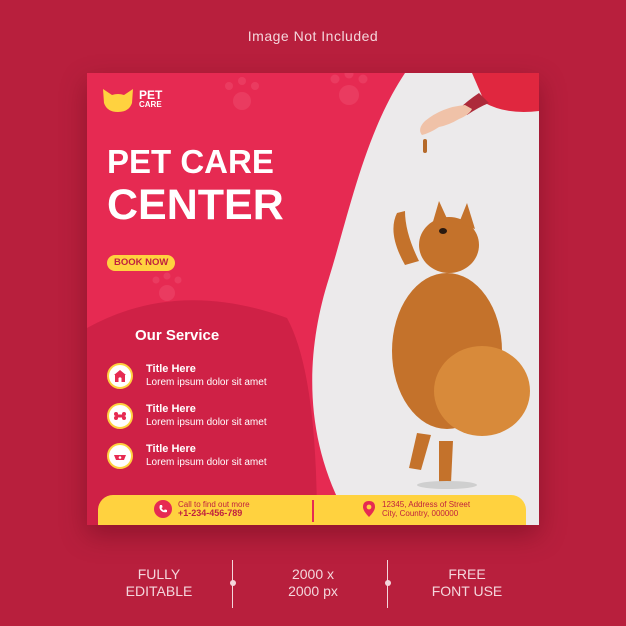 Image resolution: width=626 pixels, height=626 pixels. What do you see at coordinates (177, 335) in the screenshot?
I see `service-title: Our Service` at bounding box center [177, 335].